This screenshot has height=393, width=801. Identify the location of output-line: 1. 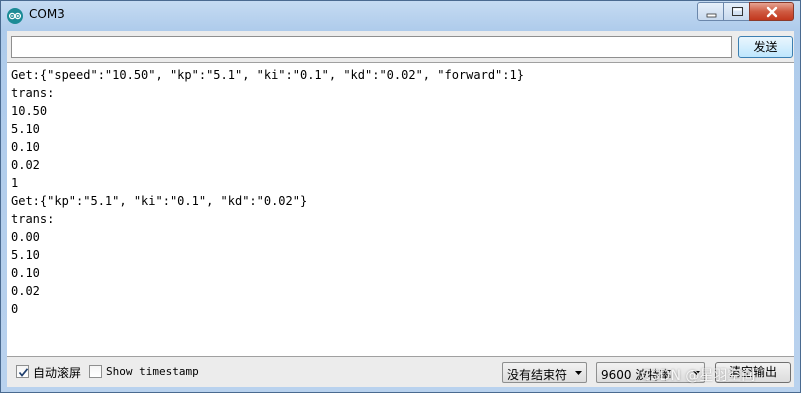
(15, 183).